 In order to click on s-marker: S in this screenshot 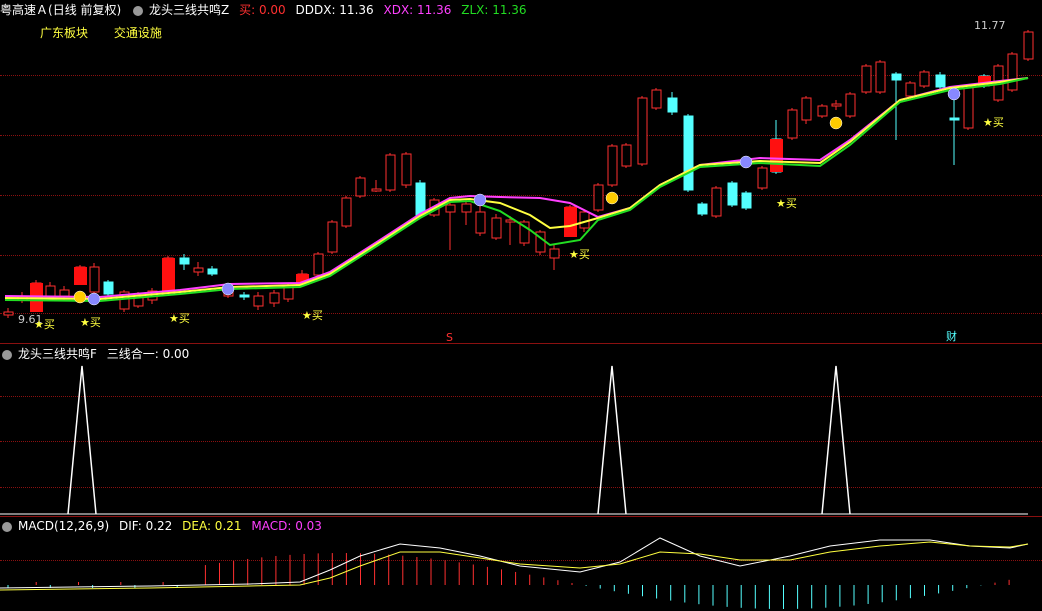, I will do `click(449, 338)`.